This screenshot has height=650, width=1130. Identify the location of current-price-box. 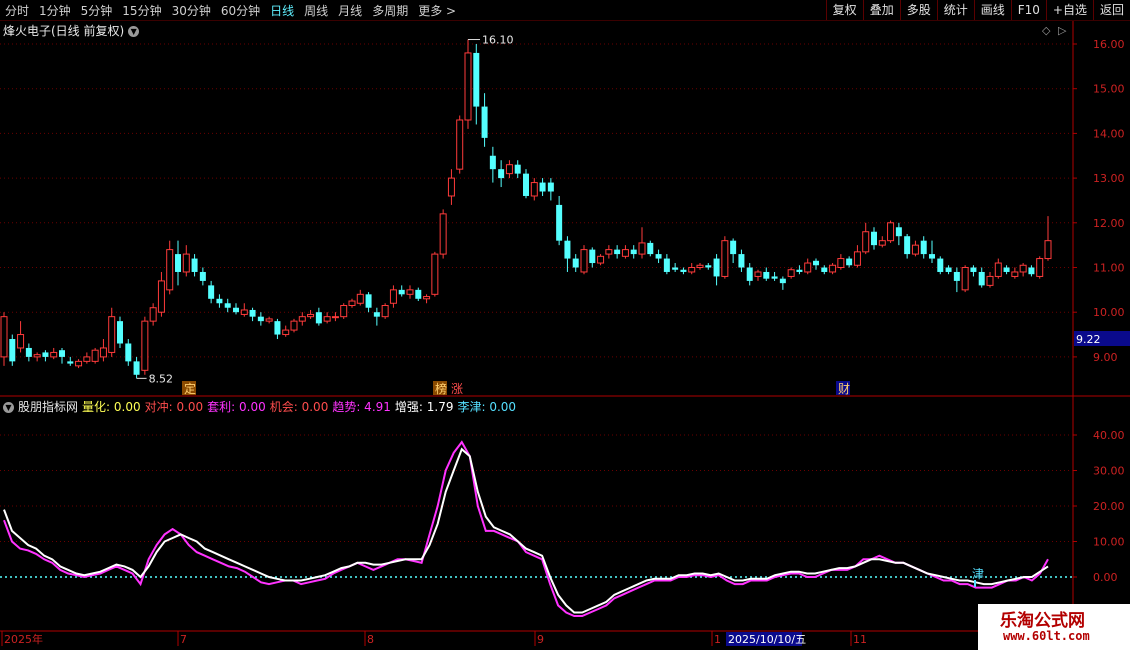
(1102, 338).